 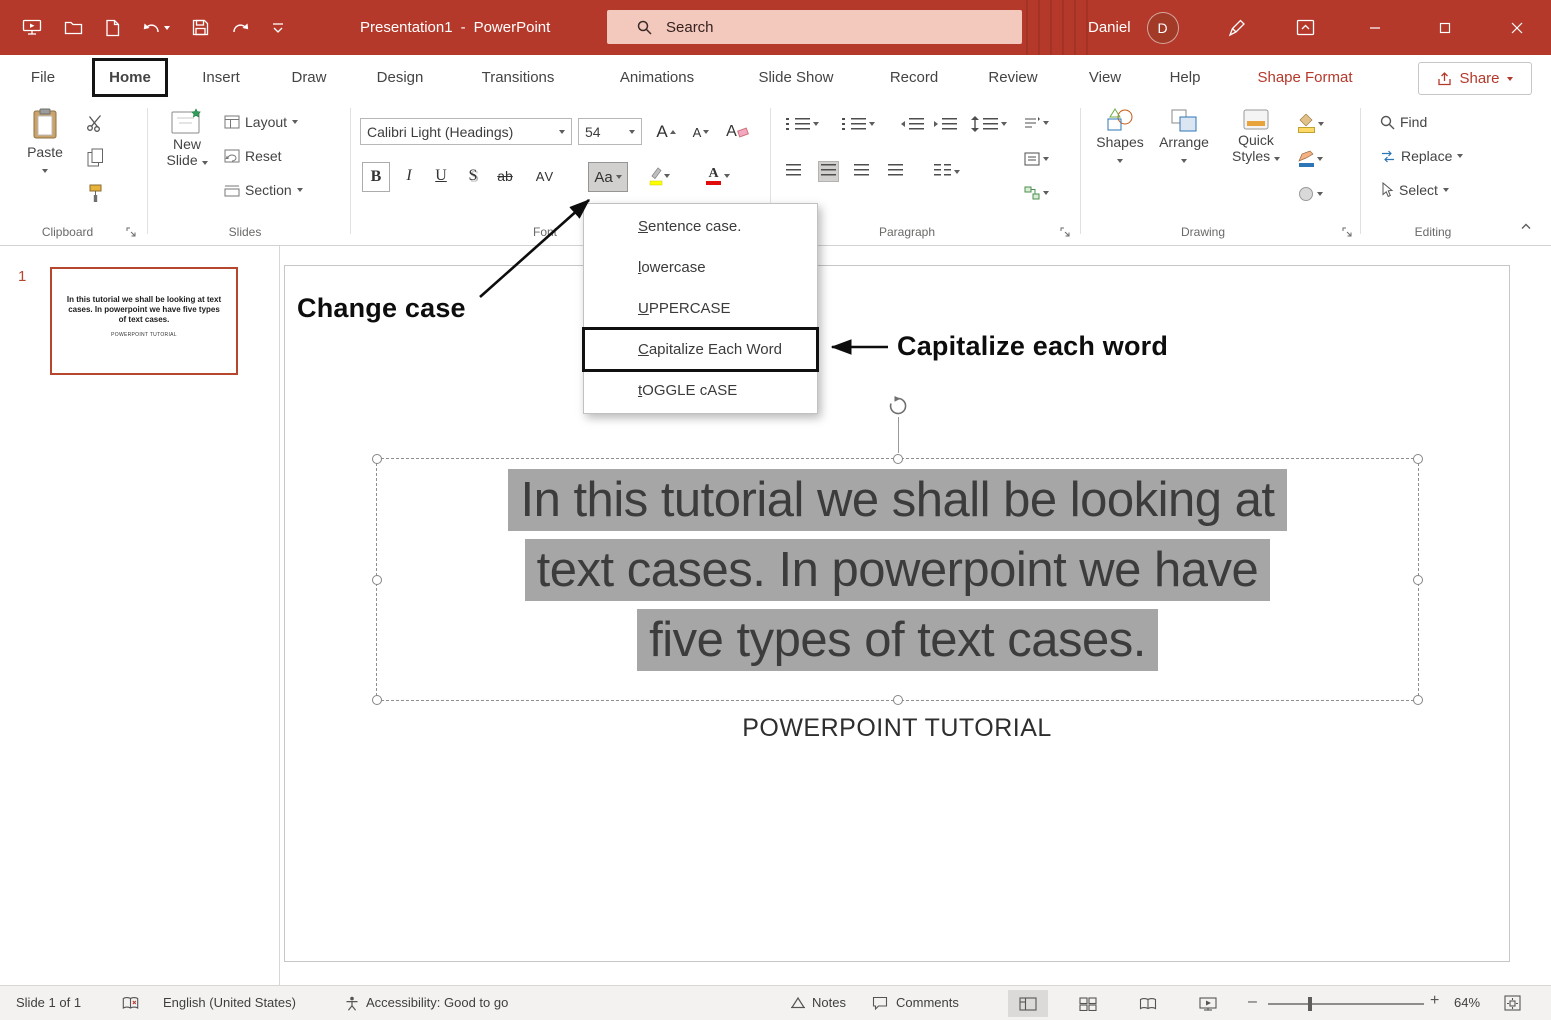 I want to click on user-name: Daniel, so click(x=1109, y=27).